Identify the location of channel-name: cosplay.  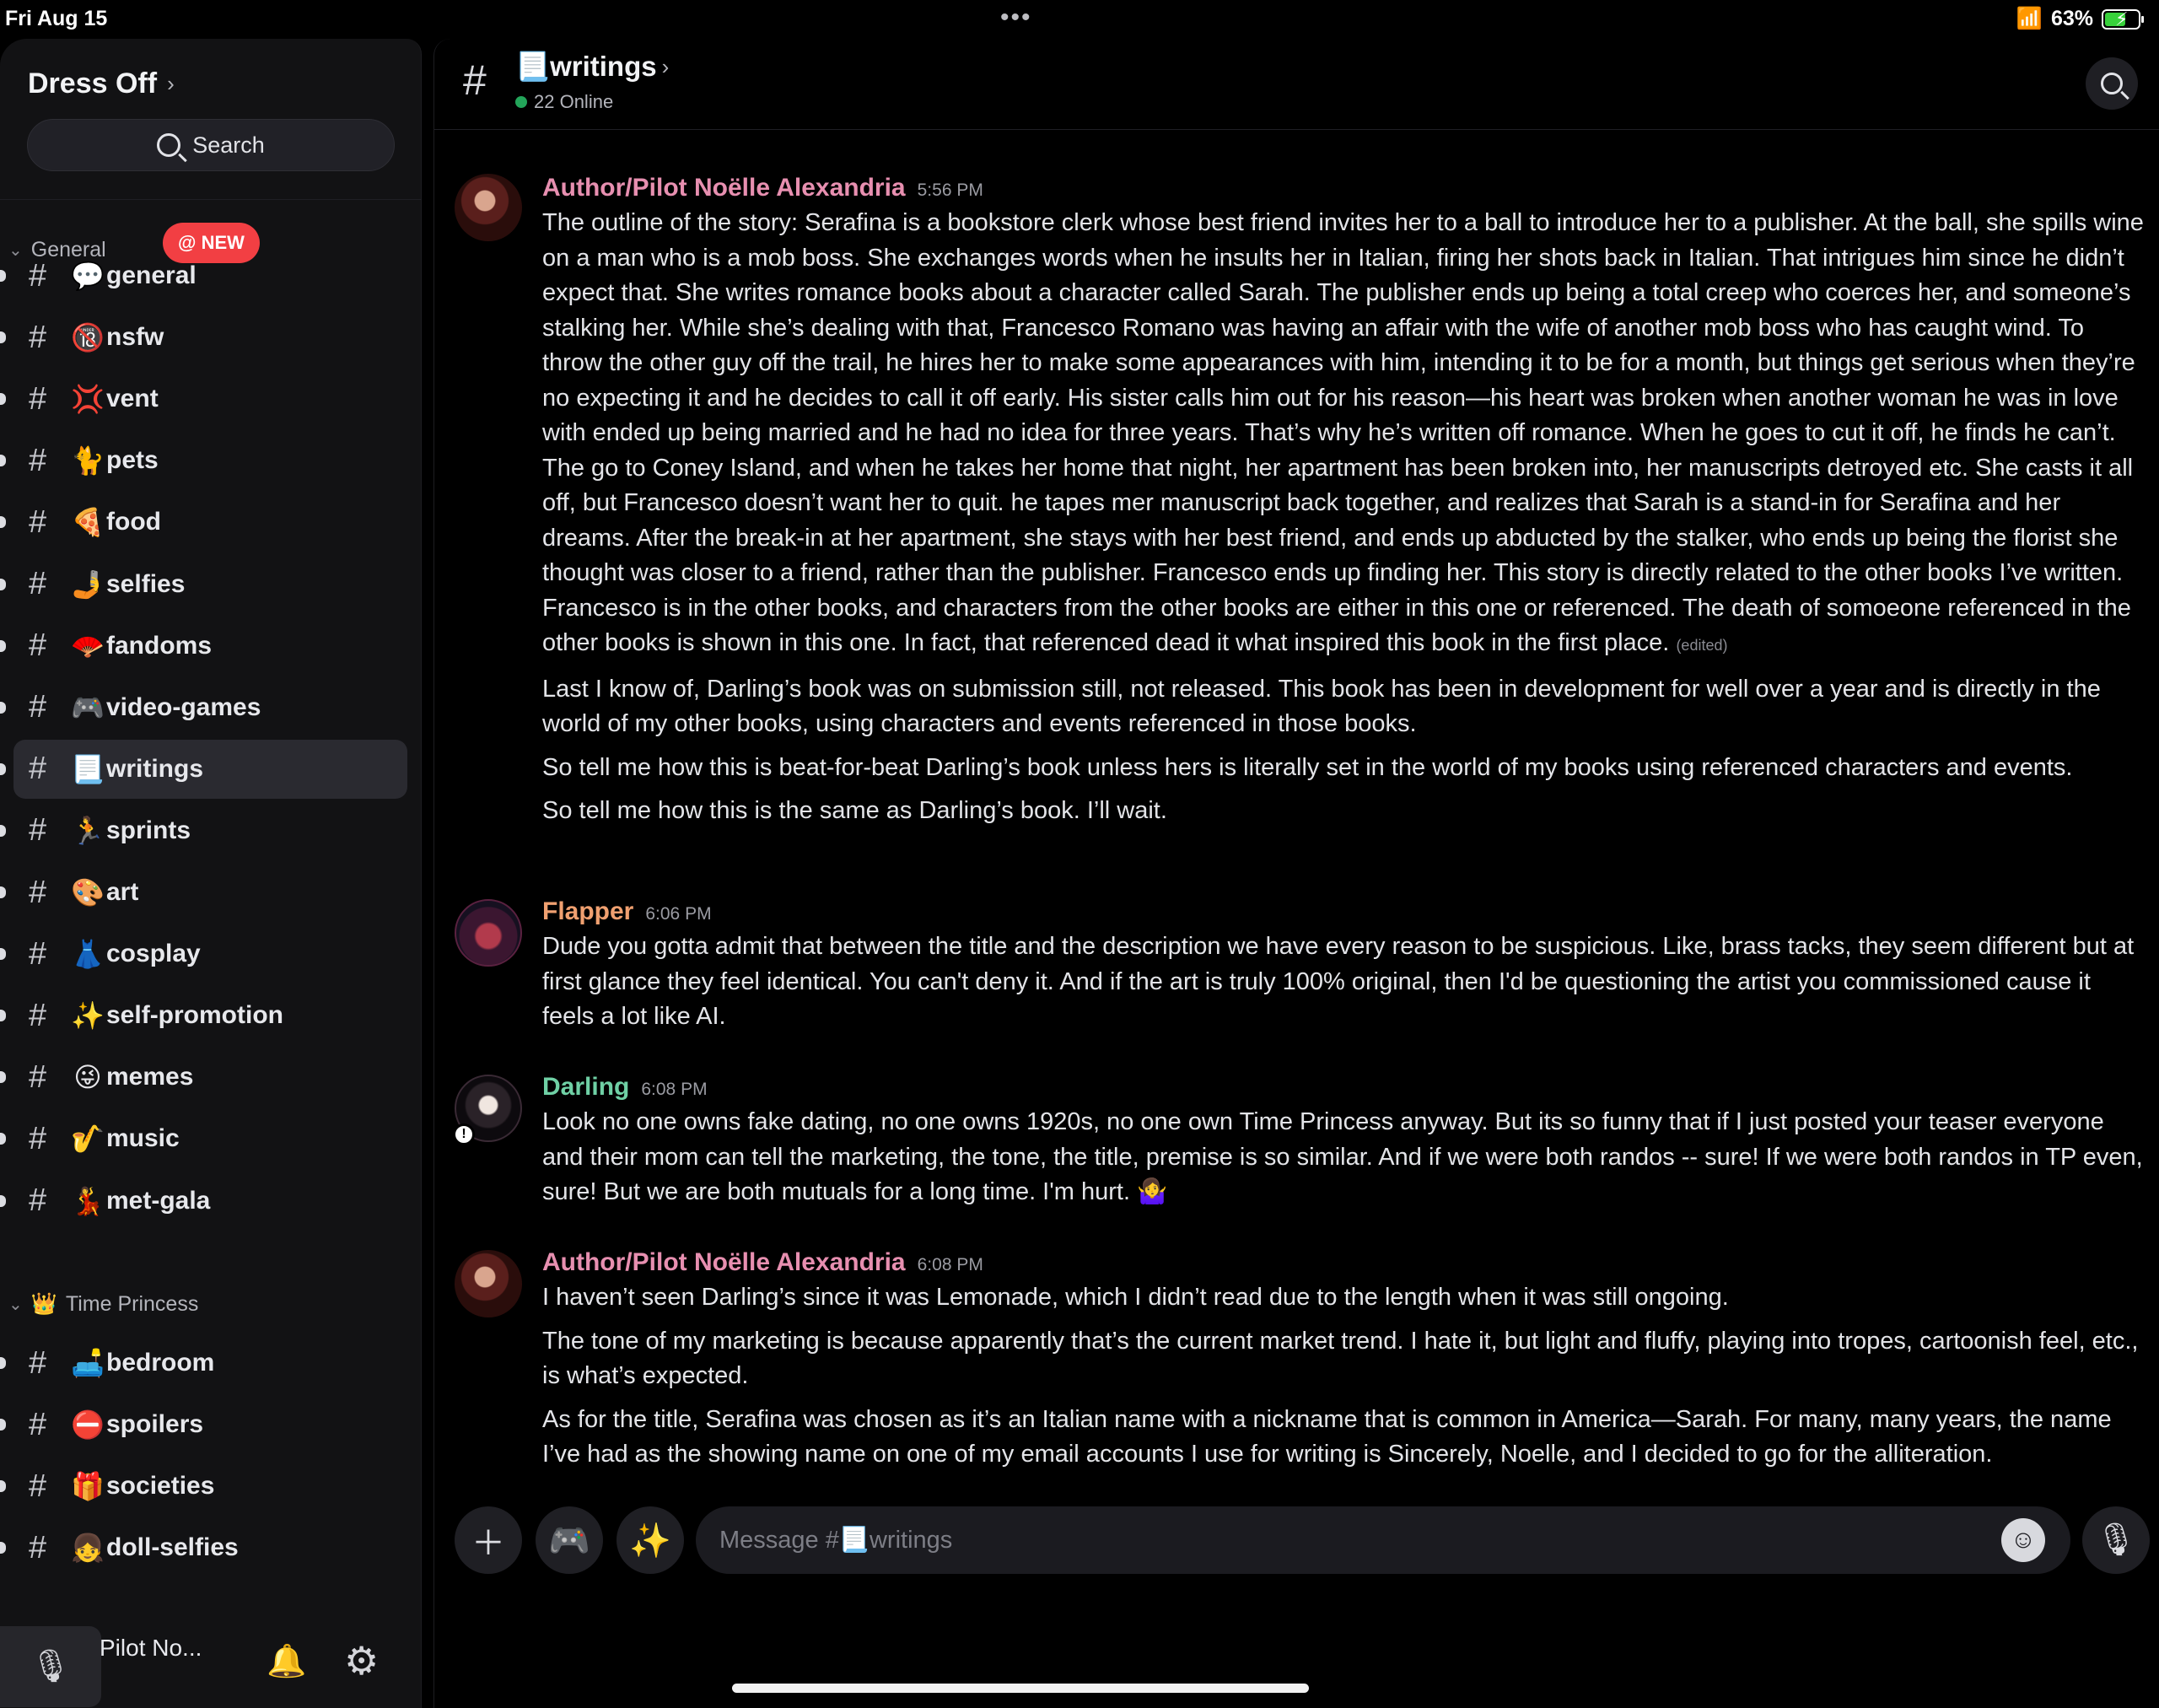
(153, 954).